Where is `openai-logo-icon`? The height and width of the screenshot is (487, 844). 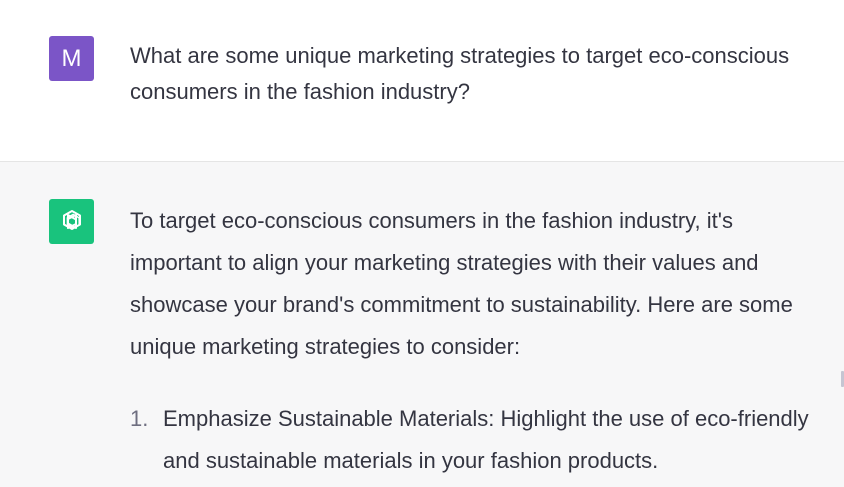
openai-logo-icon is located at coordinates (71, 219).